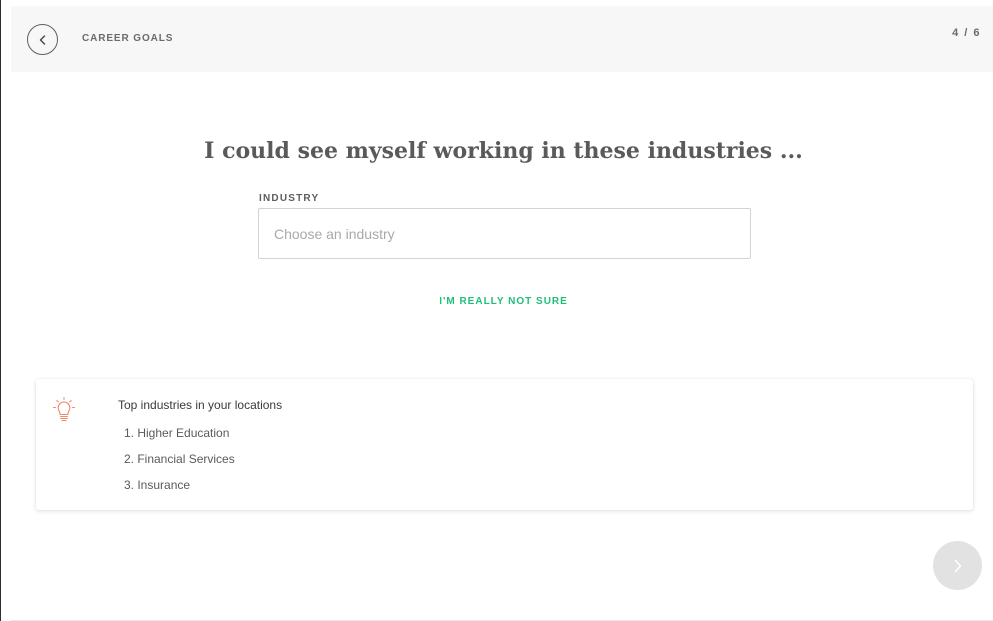 The height and width of the screenshot is (621, 993). I want to click on back-button, so click(42, 39).